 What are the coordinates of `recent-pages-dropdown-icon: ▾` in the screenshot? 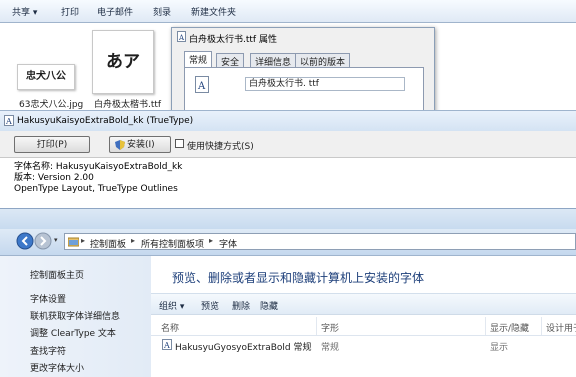 It's located at (56, 240).